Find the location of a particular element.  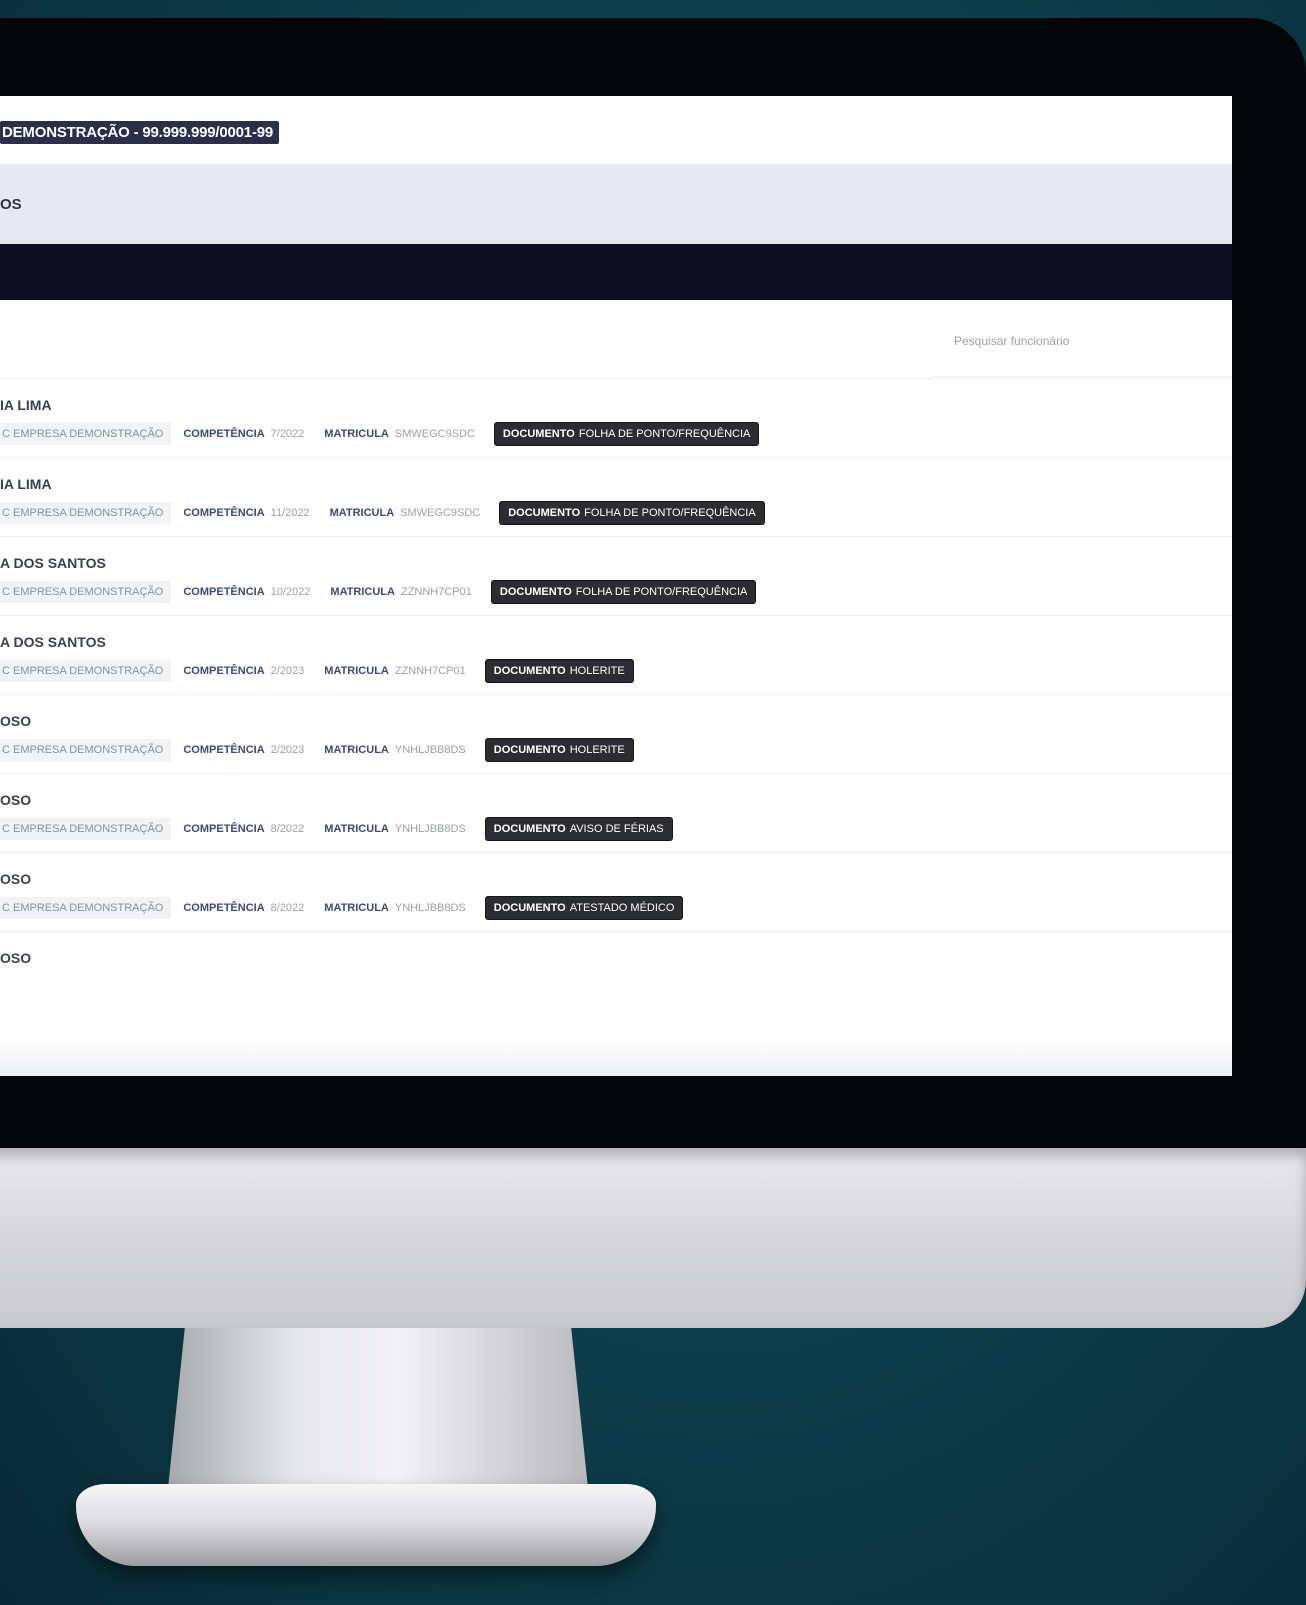

document-value: AVISO DE FÉRIAS is located at coordinates (616, 829).